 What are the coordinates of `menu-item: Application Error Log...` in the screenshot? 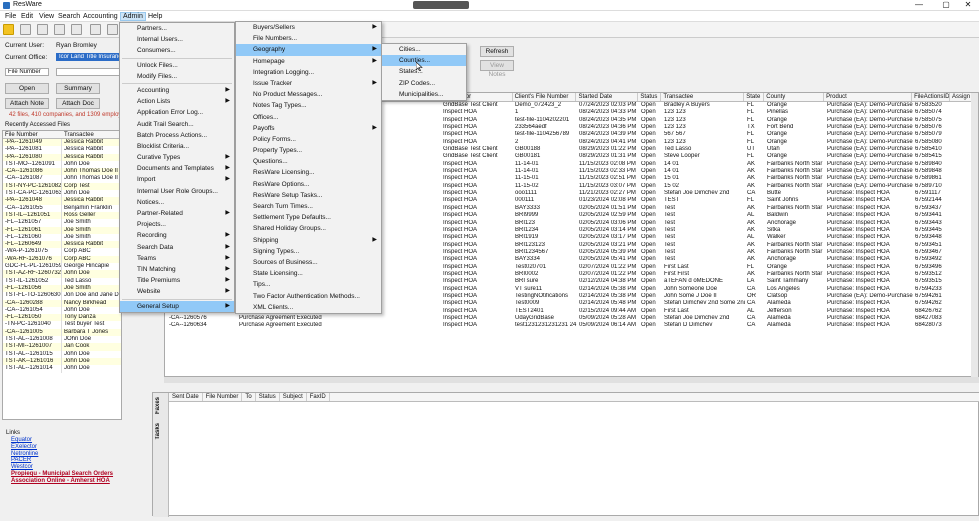 It's located at (177, 112).